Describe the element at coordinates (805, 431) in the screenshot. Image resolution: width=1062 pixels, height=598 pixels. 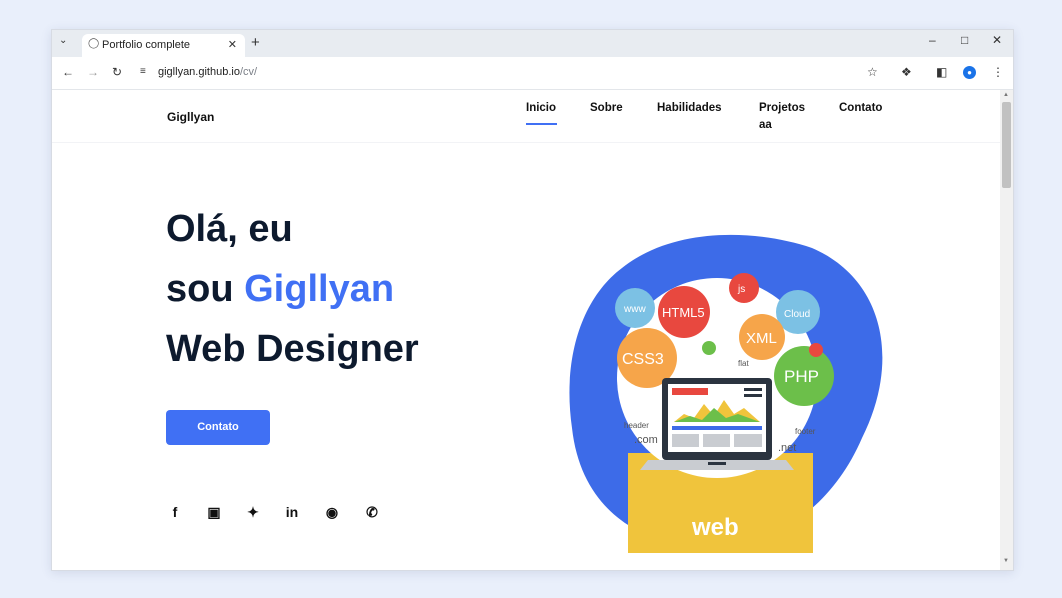
I see `tag-footer: footer` at that location.